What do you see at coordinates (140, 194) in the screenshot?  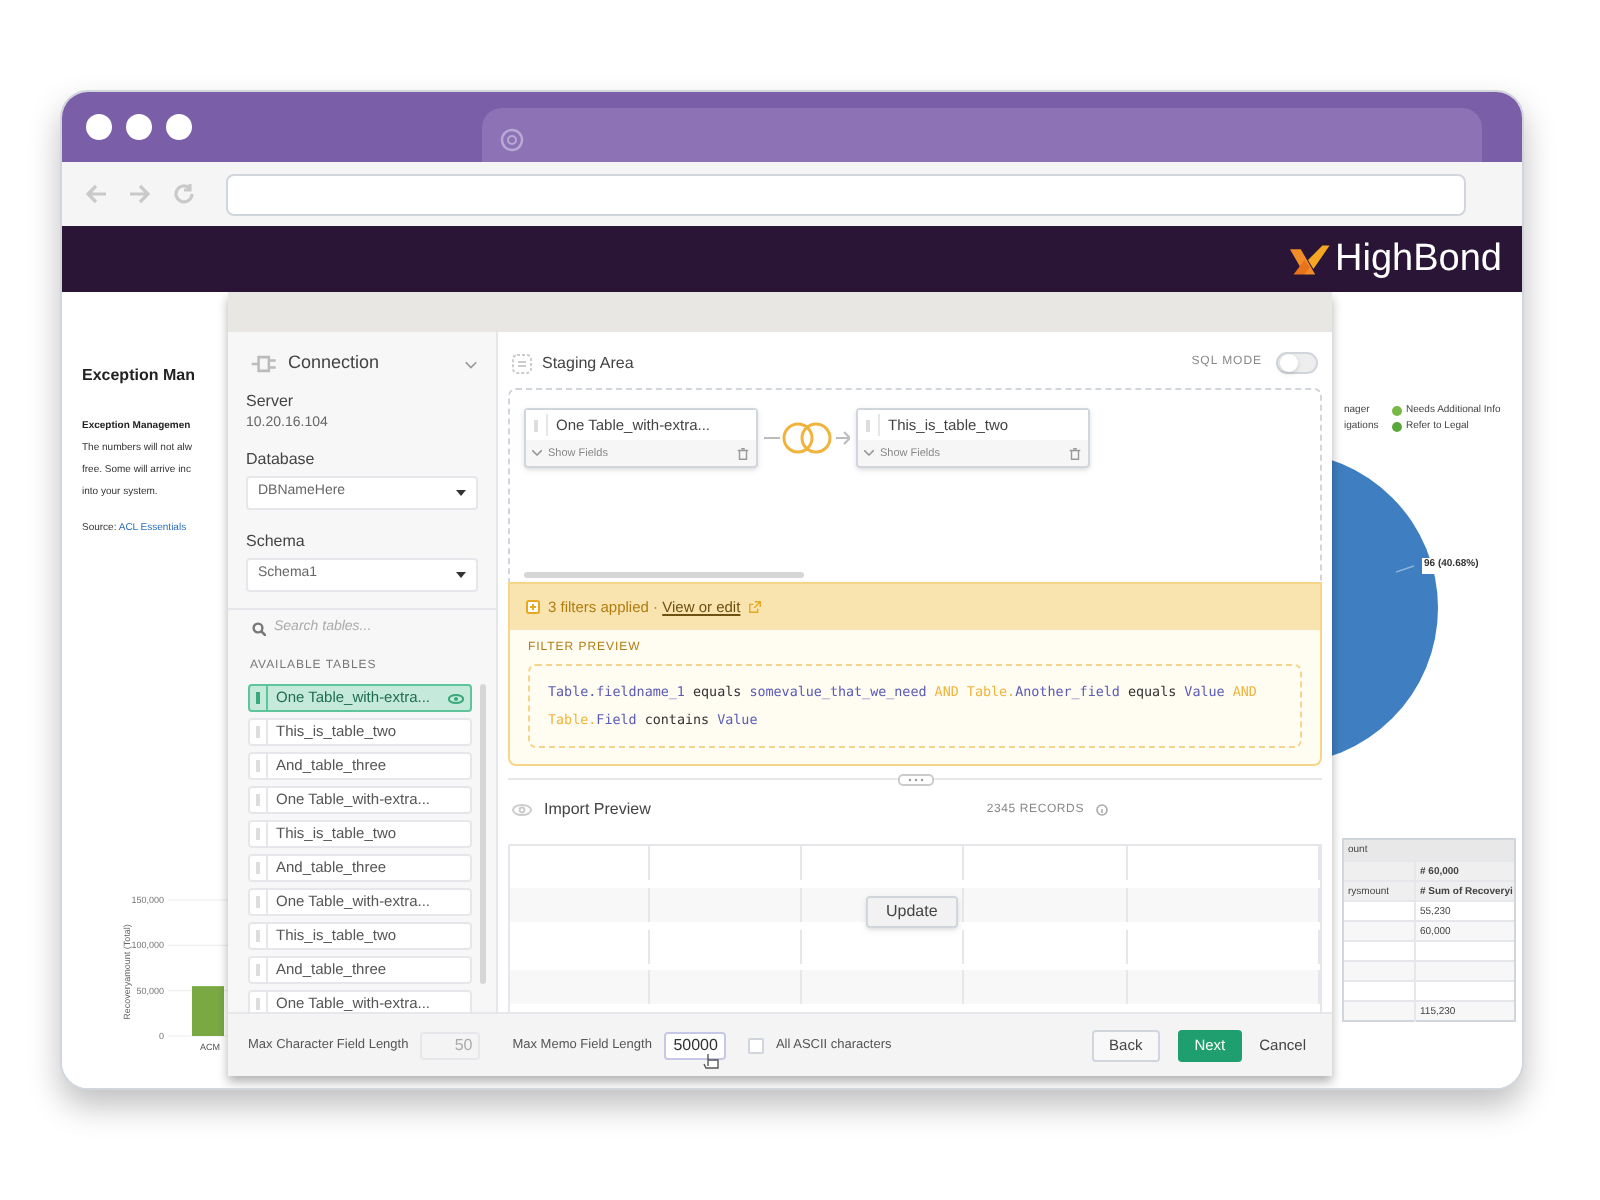 I see `forward-icon` at bounding box center [140, 194].